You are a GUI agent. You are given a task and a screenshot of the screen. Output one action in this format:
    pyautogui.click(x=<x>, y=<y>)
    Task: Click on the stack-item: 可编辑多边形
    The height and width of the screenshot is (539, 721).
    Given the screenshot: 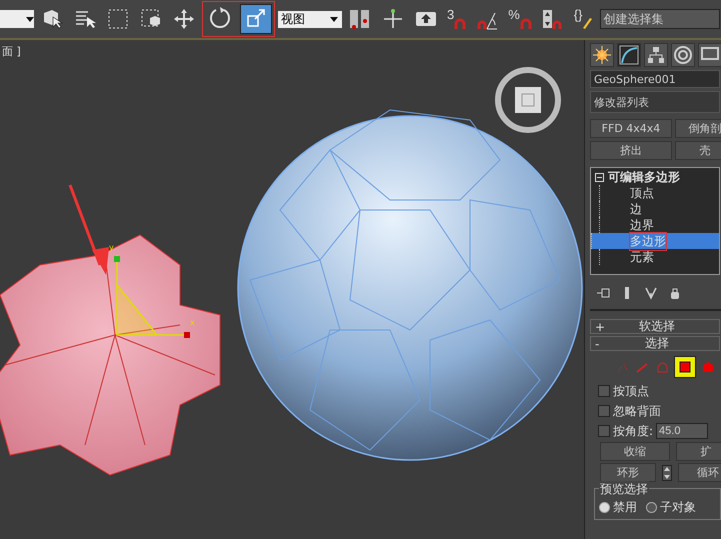 What is the action you would take?
    pyautogui.click(x=644, y=177)
    